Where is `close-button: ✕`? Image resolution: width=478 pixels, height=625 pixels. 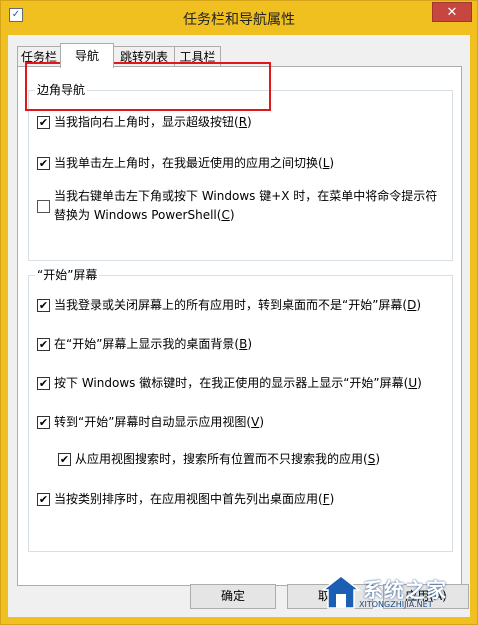
close-button: ✕ is located at coordinates (452, 12).